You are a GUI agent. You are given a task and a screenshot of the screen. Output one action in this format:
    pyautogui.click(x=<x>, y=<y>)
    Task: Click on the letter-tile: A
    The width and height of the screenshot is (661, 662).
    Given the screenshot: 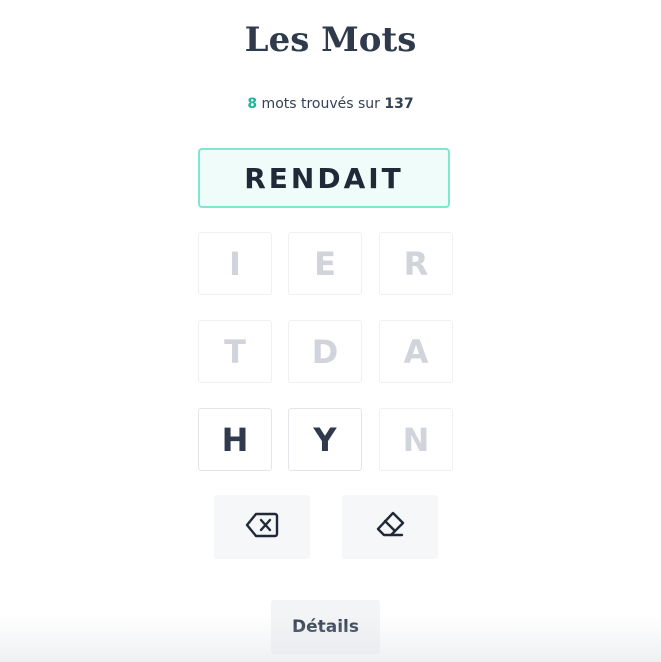 What is the action you would take?
    pyautogui.click(x=416, y=351)
    